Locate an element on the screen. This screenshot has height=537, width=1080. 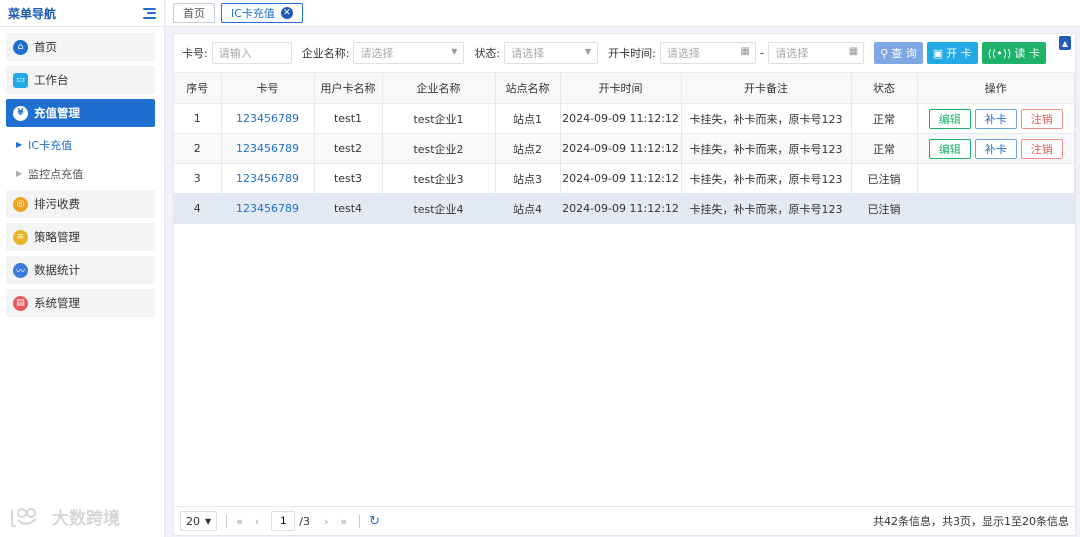
status-placeholder: 请选择 is located at coordinates (528, 53).